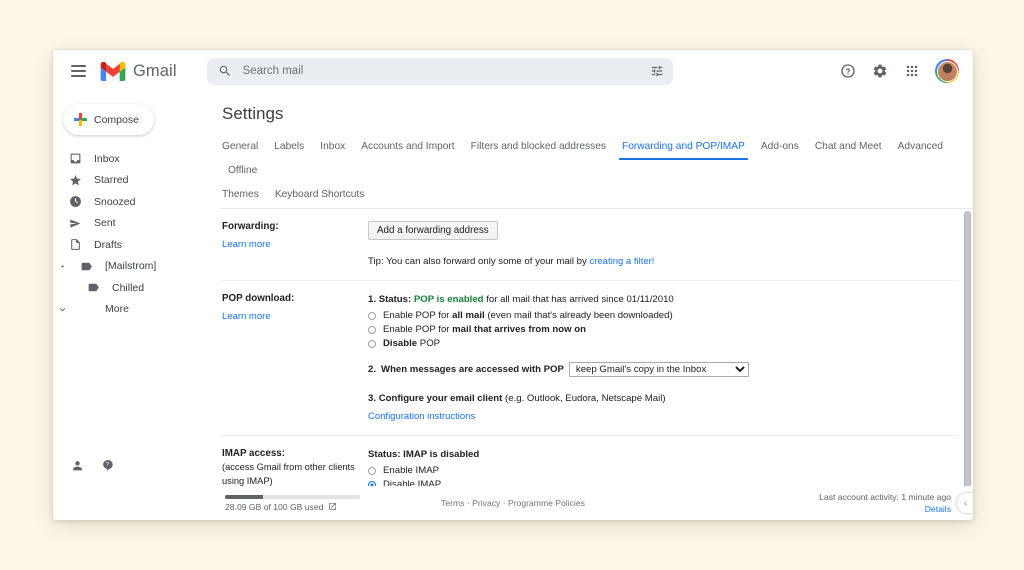 This screenshot has width=1024, height=570. Describe the element at coordinates (242, 172) in the screenshot. I see `tab-offline: Offline` at that location.